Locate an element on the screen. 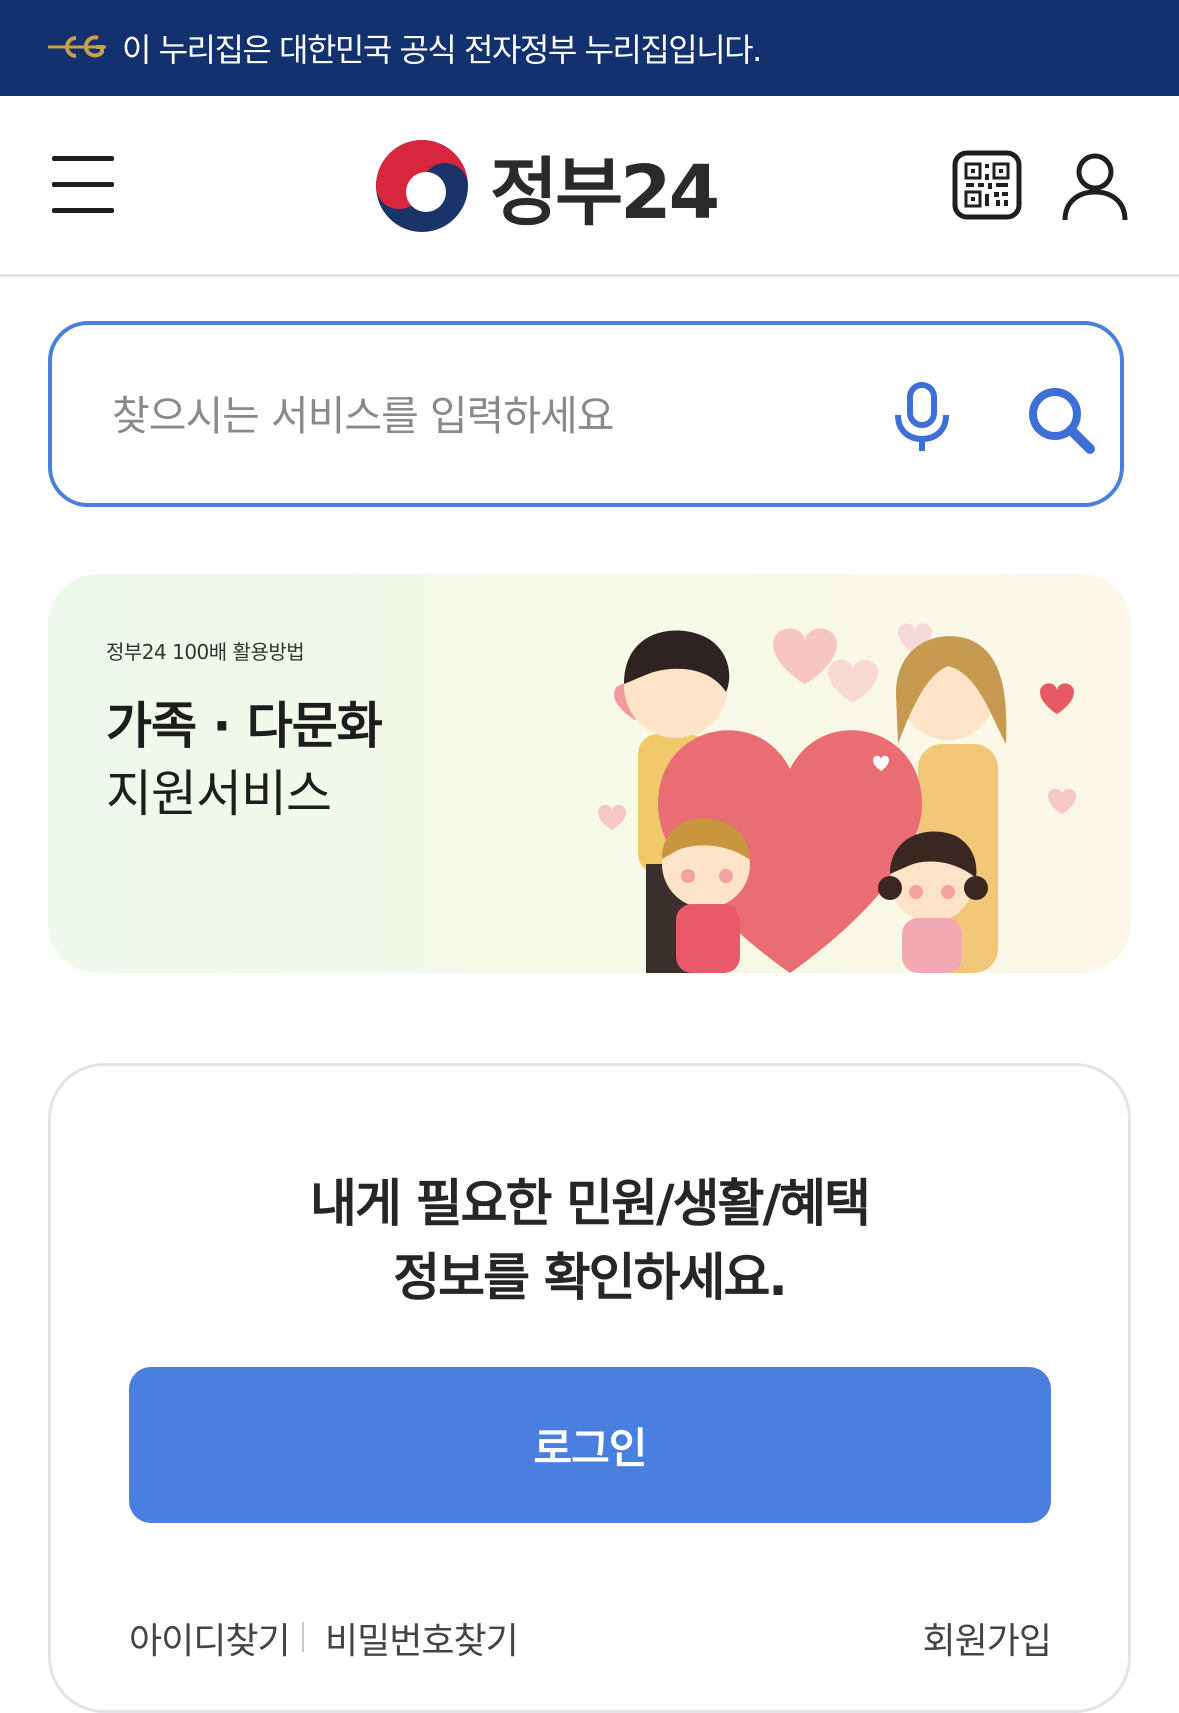 This screenshot has height=1713, width=1179. gov-notice-banner: 이 누리집은 대한민국 공식 전자정부 누리집입니다. is located at coordinates (589, 48).